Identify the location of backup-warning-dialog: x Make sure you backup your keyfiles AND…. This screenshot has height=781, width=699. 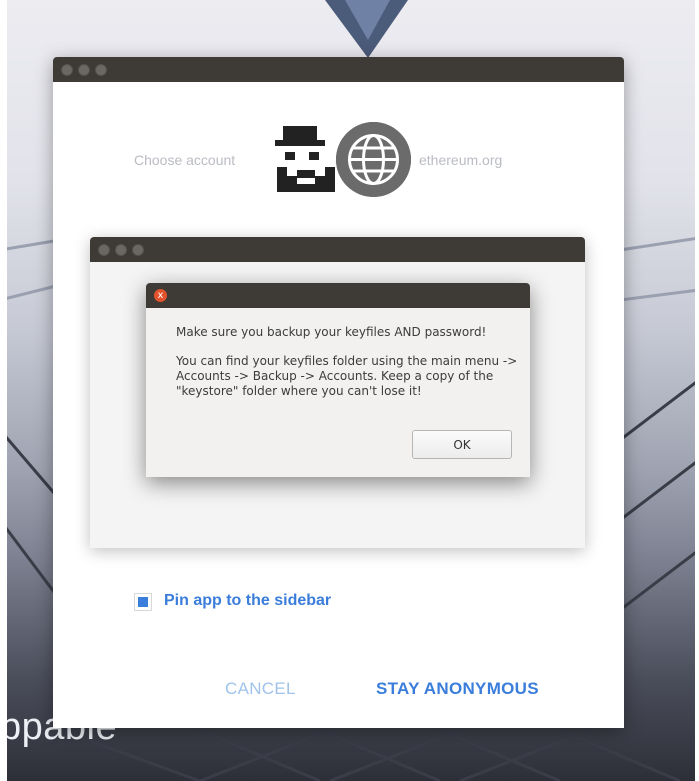
(338, 380).